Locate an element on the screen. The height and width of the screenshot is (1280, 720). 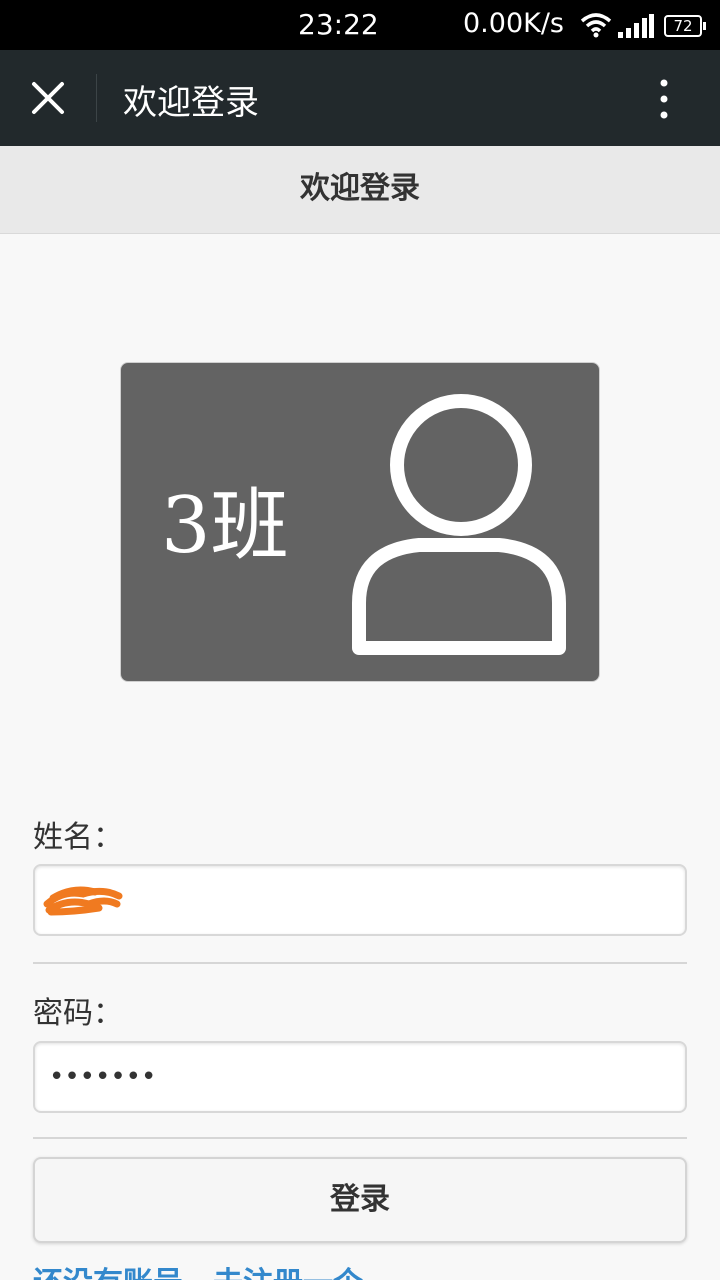
app-bar: 欢迎登录 is located at coordinates (360, 98).